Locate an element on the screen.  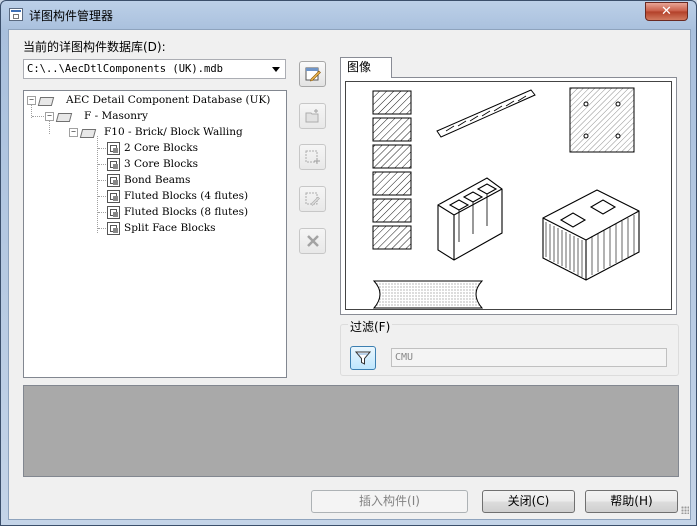
bond-beam-drawing is located at coordinates (486, 113).